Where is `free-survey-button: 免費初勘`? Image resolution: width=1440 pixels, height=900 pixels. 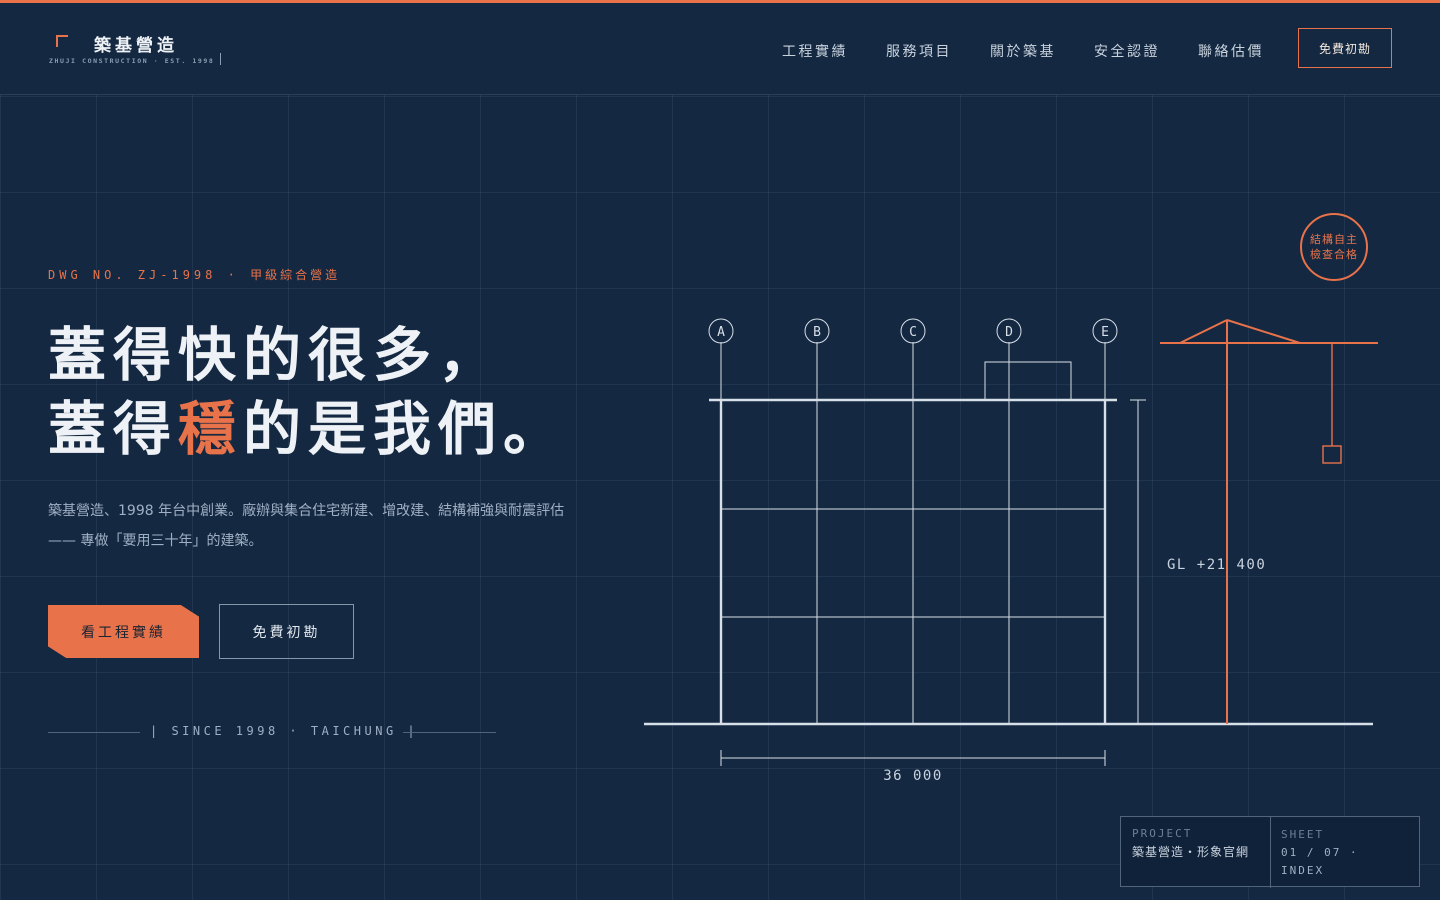
free-survey-button: 免費初勘 is located at coordinates (286, 631).